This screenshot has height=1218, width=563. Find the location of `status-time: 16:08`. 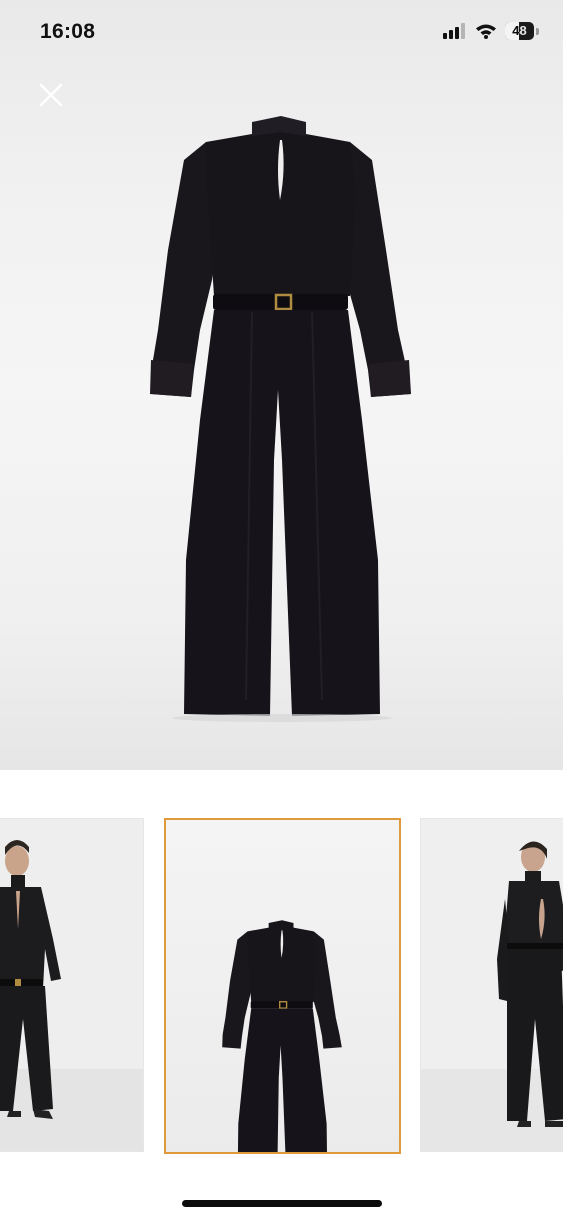

status-time: 16:08 is located at coordinates (68, 31).